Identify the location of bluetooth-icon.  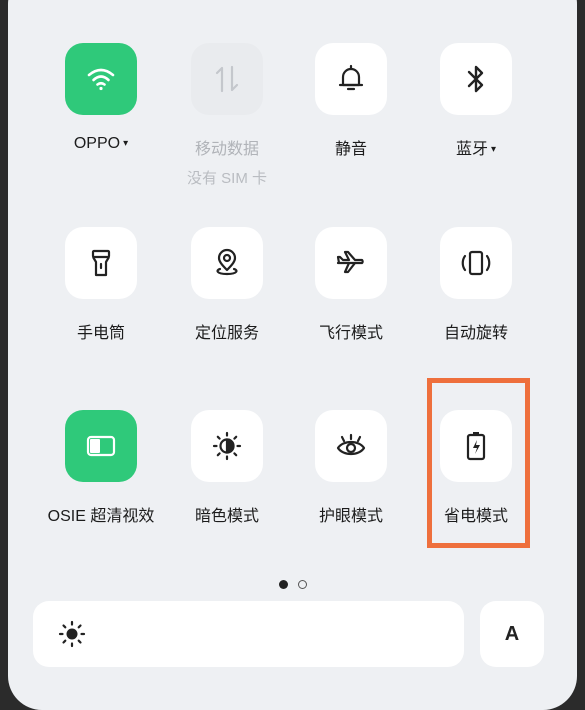
(476, 79).